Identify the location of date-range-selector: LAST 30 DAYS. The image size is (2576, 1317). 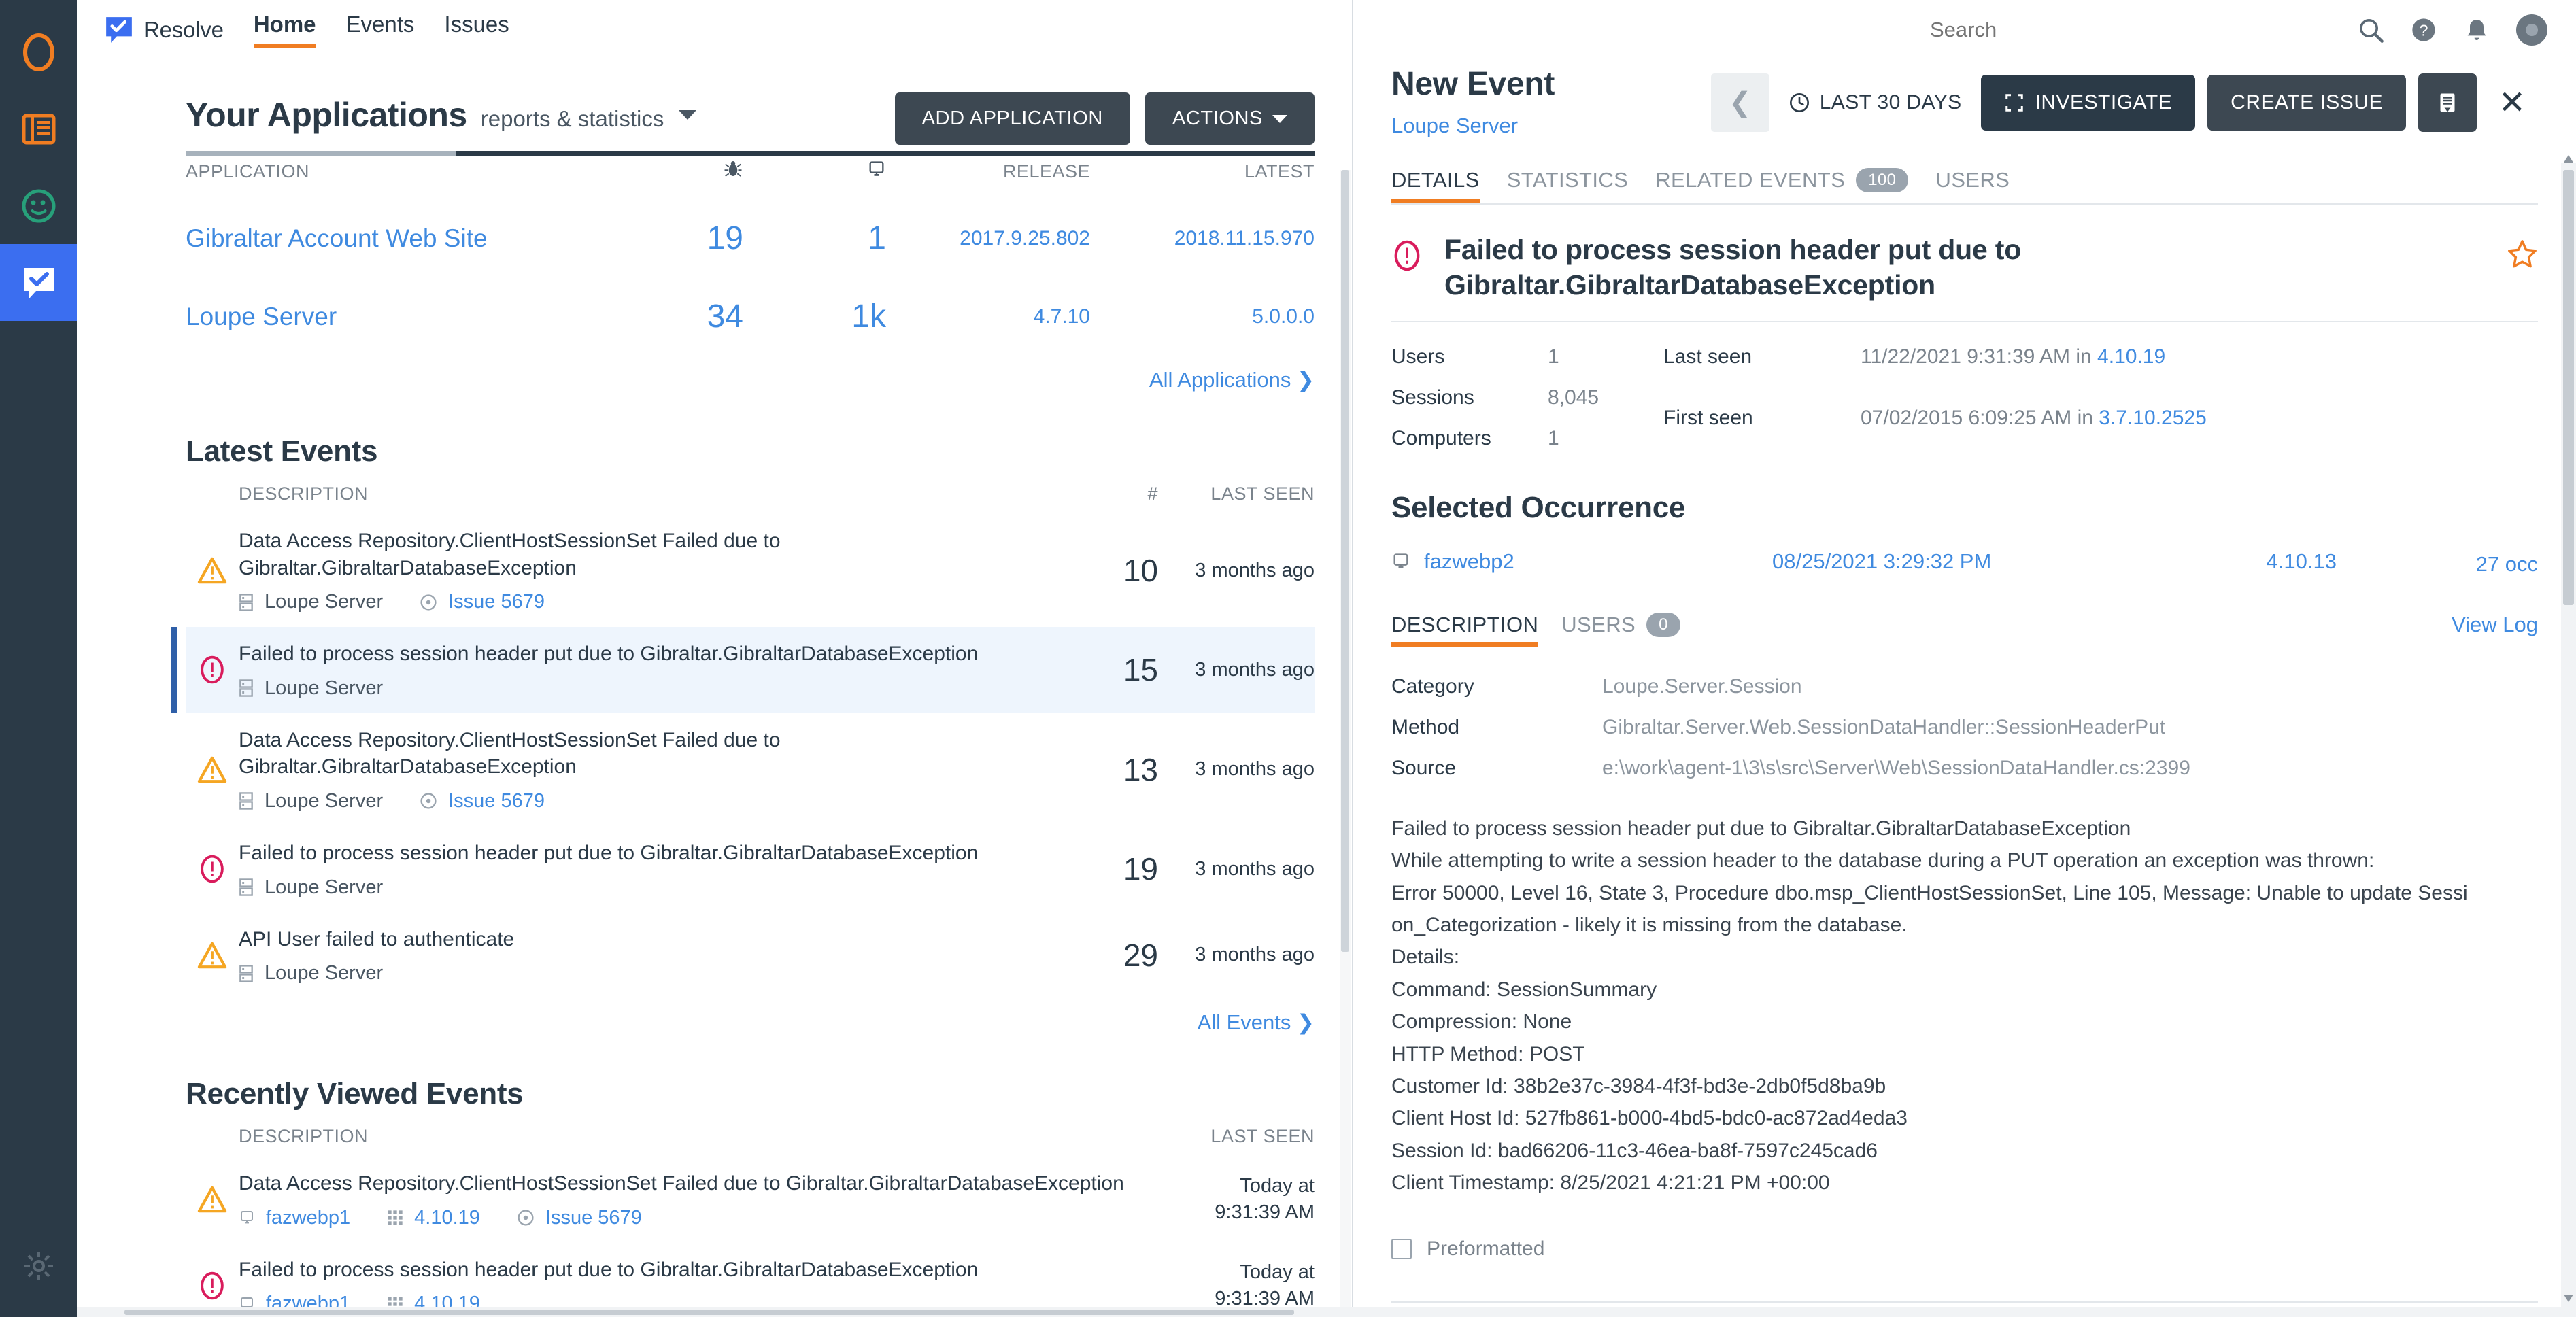
(1875, 102).